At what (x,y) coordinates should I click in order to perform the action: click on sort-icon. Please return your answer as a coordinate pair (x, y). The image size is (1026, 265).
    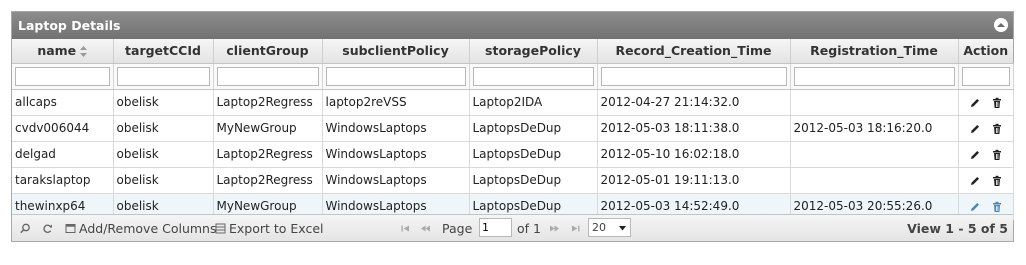
    Looking at the image, I should click on (84, 52).